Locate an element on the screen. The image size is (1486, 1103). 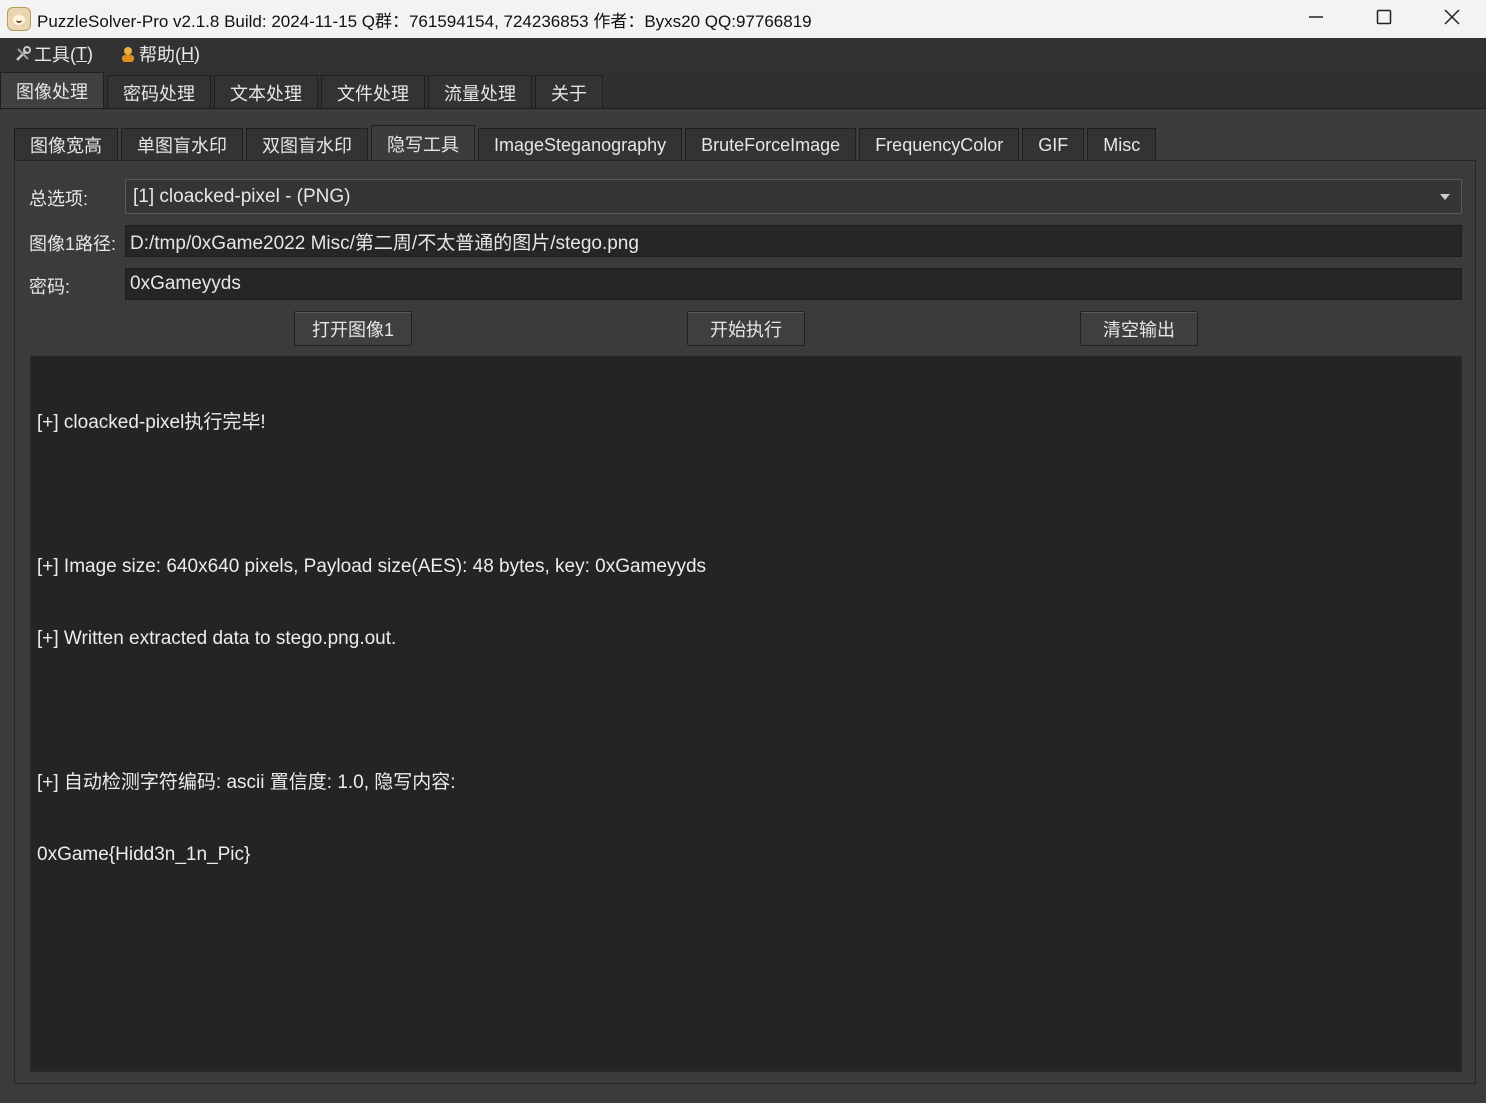
tab-image-processing: 图像处理 is located at coordinates (52, 90).